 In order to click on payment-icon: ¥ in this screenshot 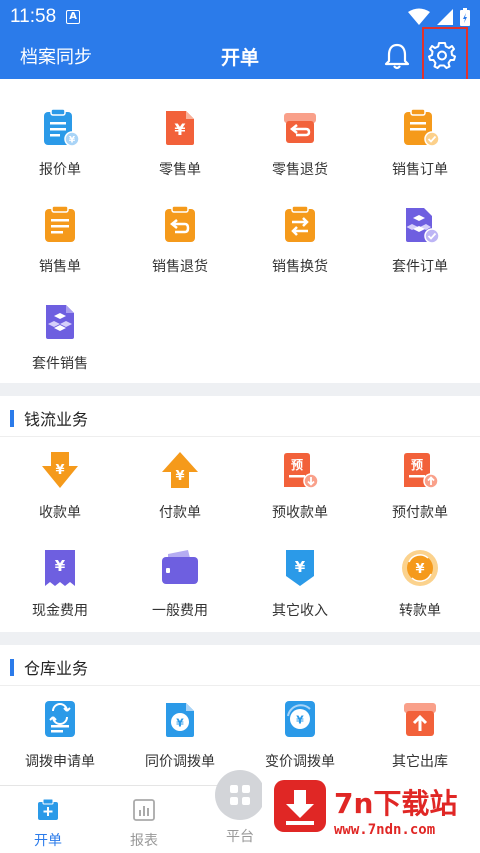, I will do `click(180, 470)`.